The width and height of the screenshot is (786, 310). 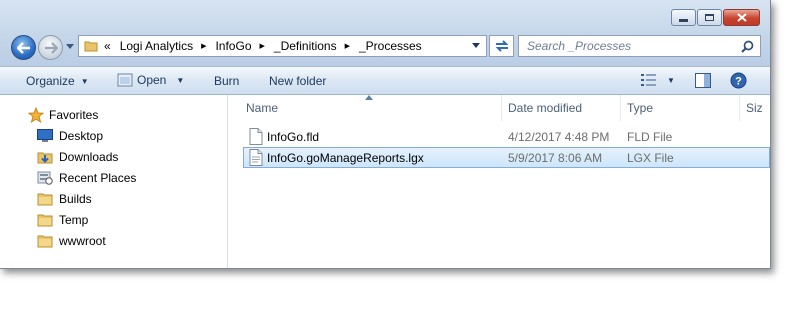 I want to click on search-icon, so click(x=747, y=46).